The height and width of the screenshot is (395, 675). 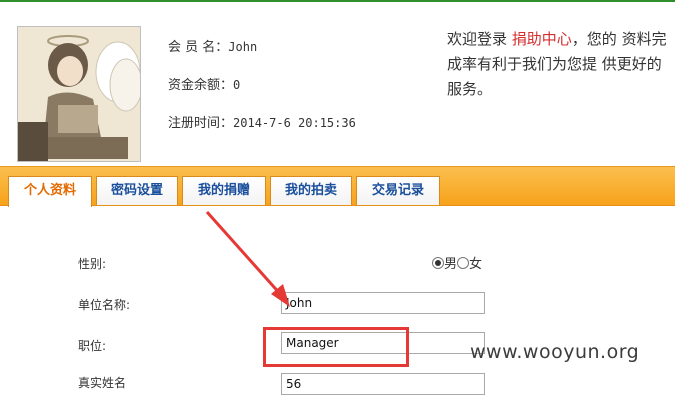 I want to click on annotation-arrow-icon, so click(x=247, y=259).